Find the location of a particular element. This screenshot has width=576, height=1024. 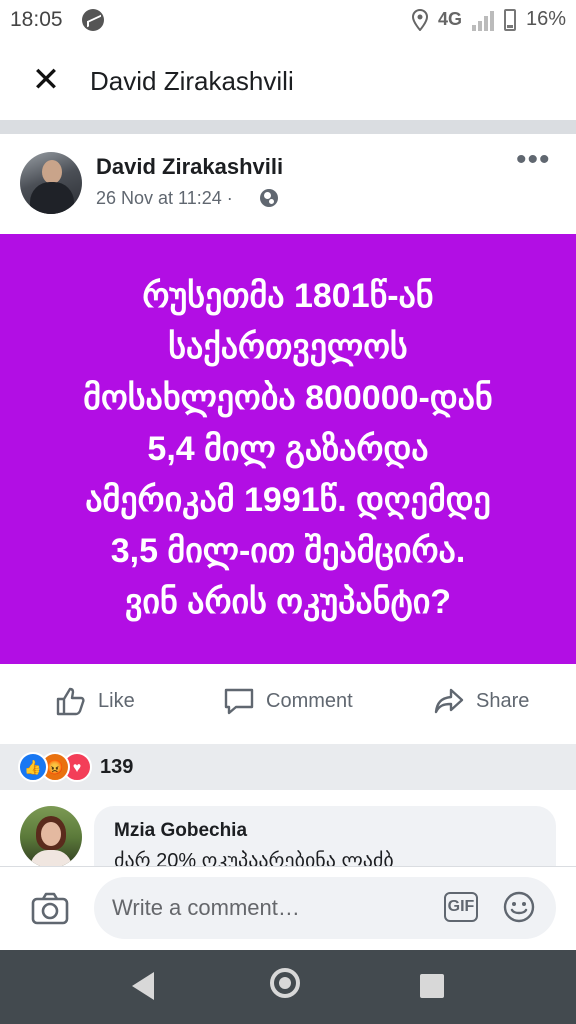

status-icons: 4G 16% is located at coordinates (488, 19).